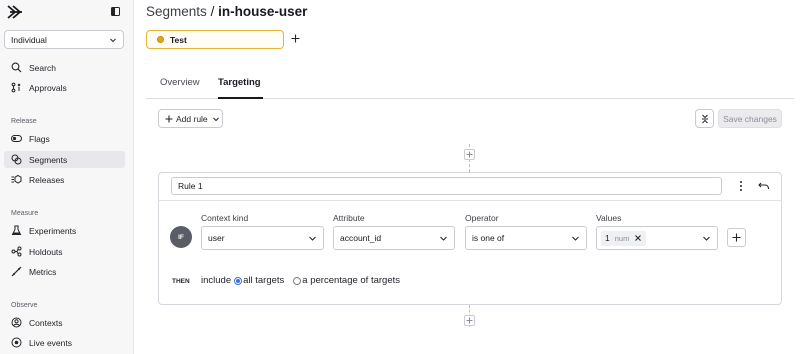  I want to click on environment-color-dot, so click(160, 39).